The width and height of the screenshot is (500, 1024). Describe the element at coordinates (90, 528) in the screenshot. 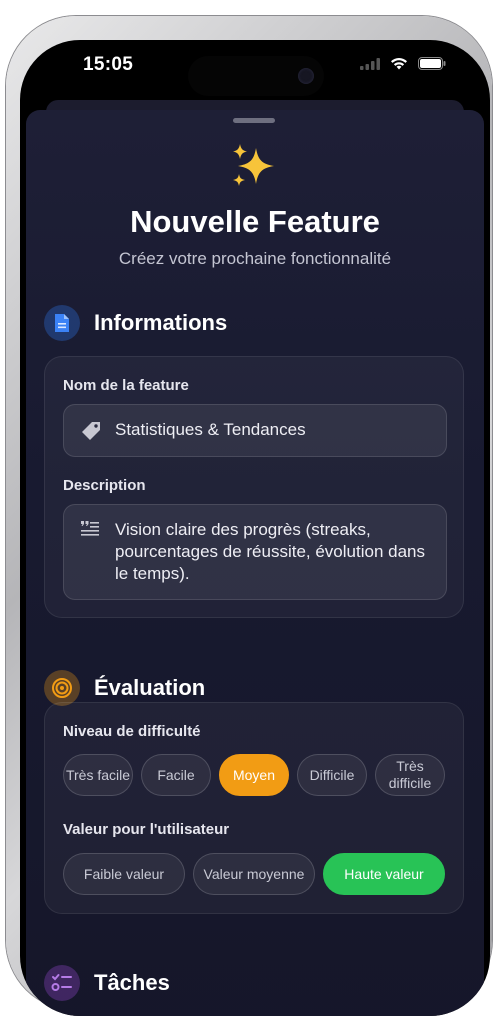

I see `quote-text-icon` at that location.